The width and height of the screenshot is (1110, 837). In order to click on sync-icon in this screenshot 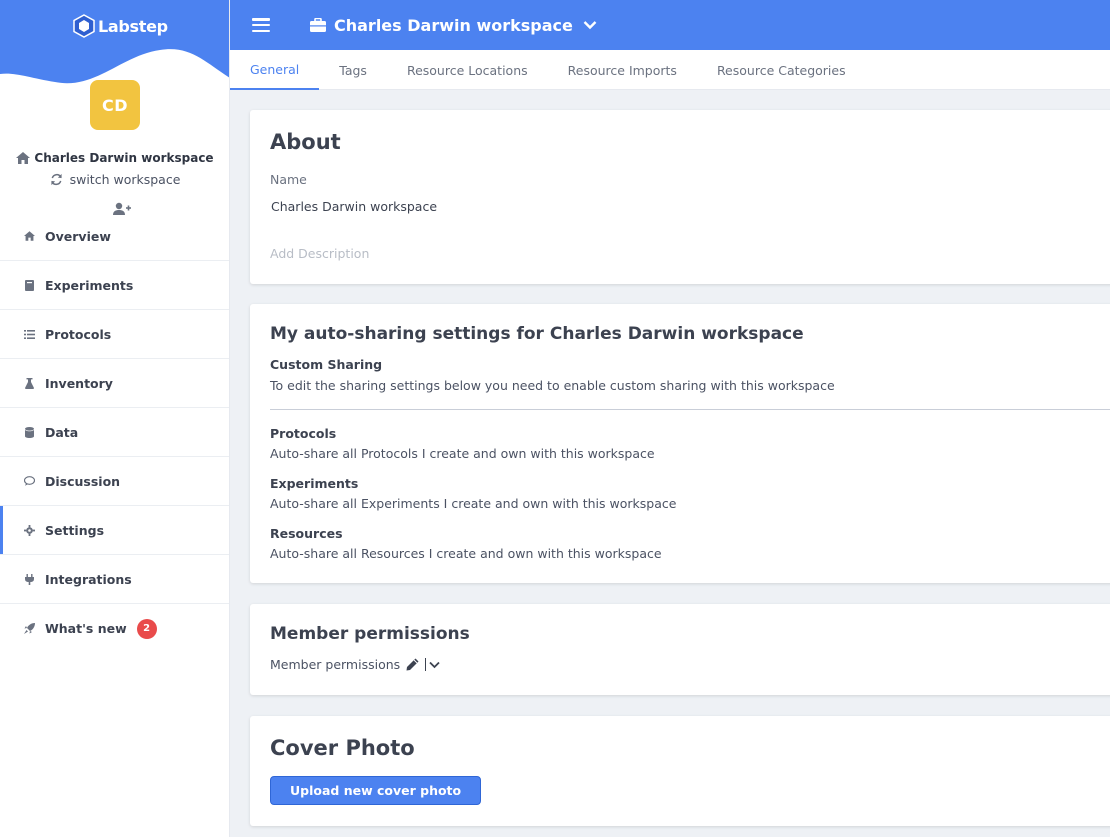, I will do `click(56, 179)`.